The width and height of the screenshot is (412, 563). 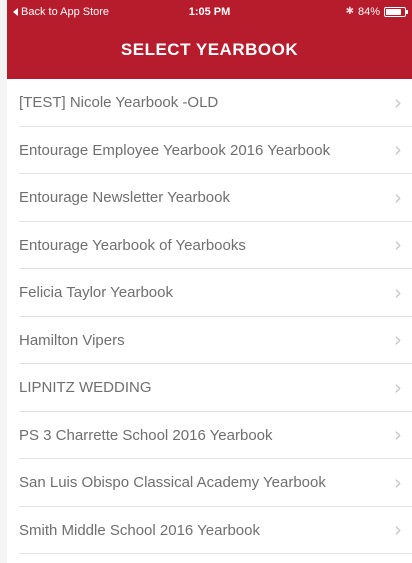 What do you see at coordinates (15, 12) in the screenshot?
I see `back-caret-icon` at bounding box center [15, 12].